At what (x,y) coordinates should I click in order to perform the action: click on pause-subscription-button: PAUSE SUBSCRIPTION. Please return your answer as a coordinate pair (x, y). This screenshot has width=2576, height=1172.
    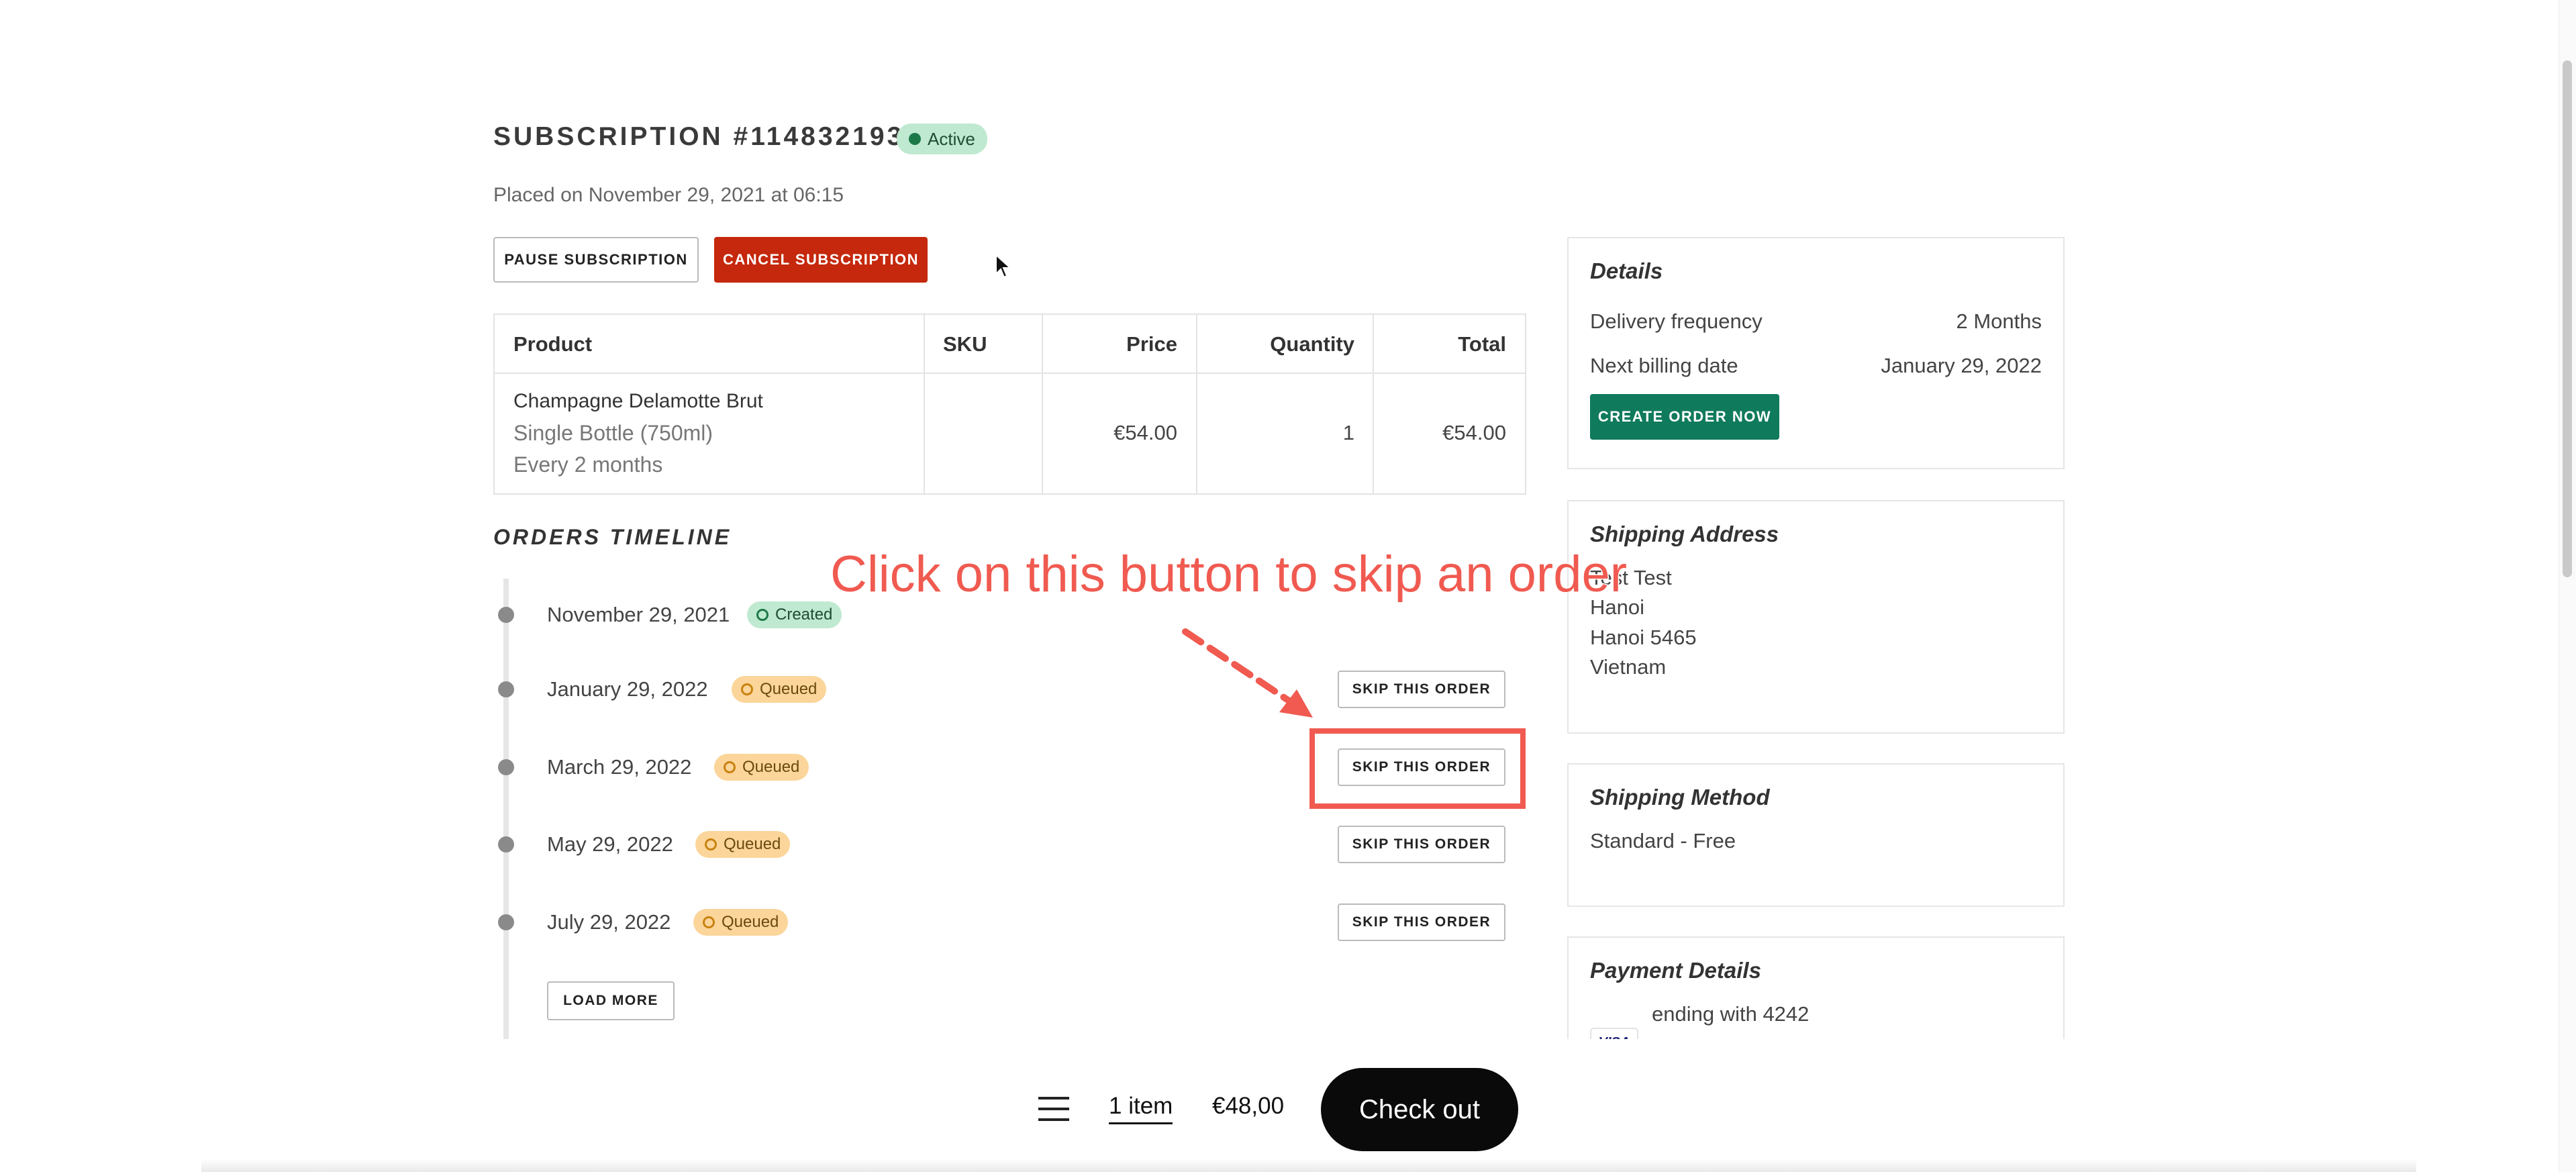
    Looking at the image, I should click on (596, 260).